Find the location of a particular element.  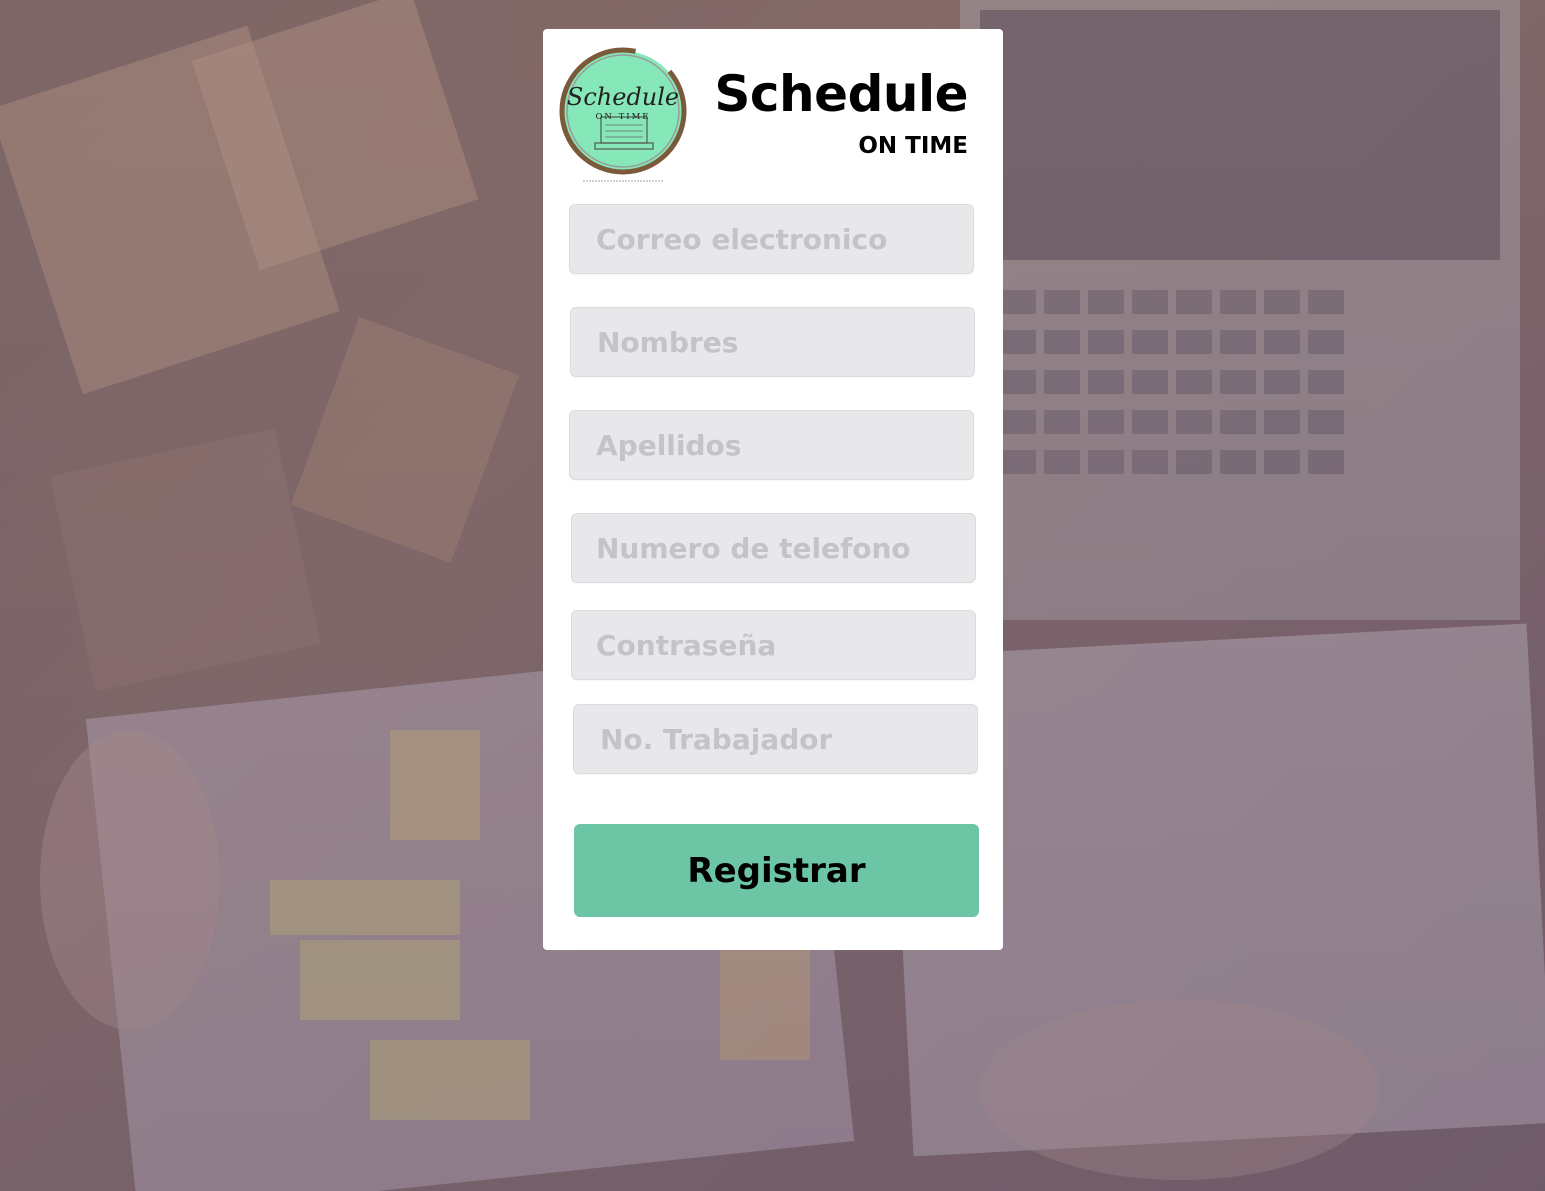

schedule-on-time-logo: Schedule ON TIME is located at coordinates (625, 115).